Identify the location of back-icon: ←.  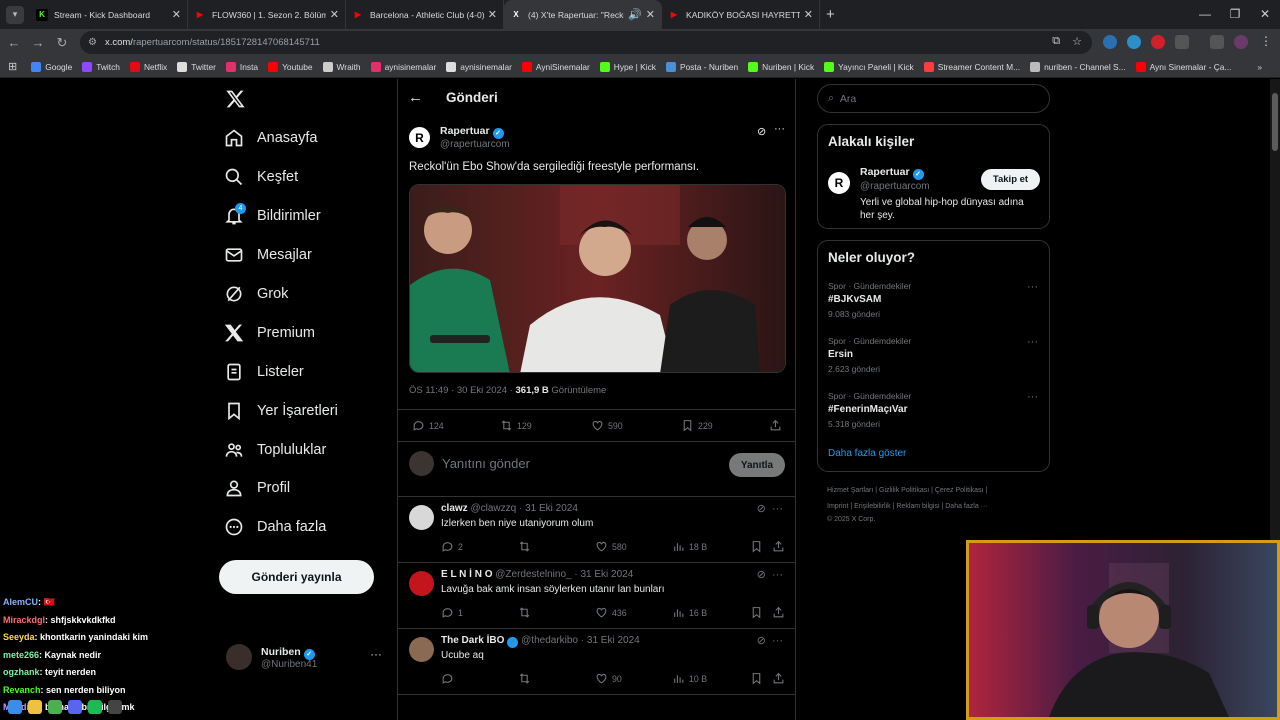
(14, 42).